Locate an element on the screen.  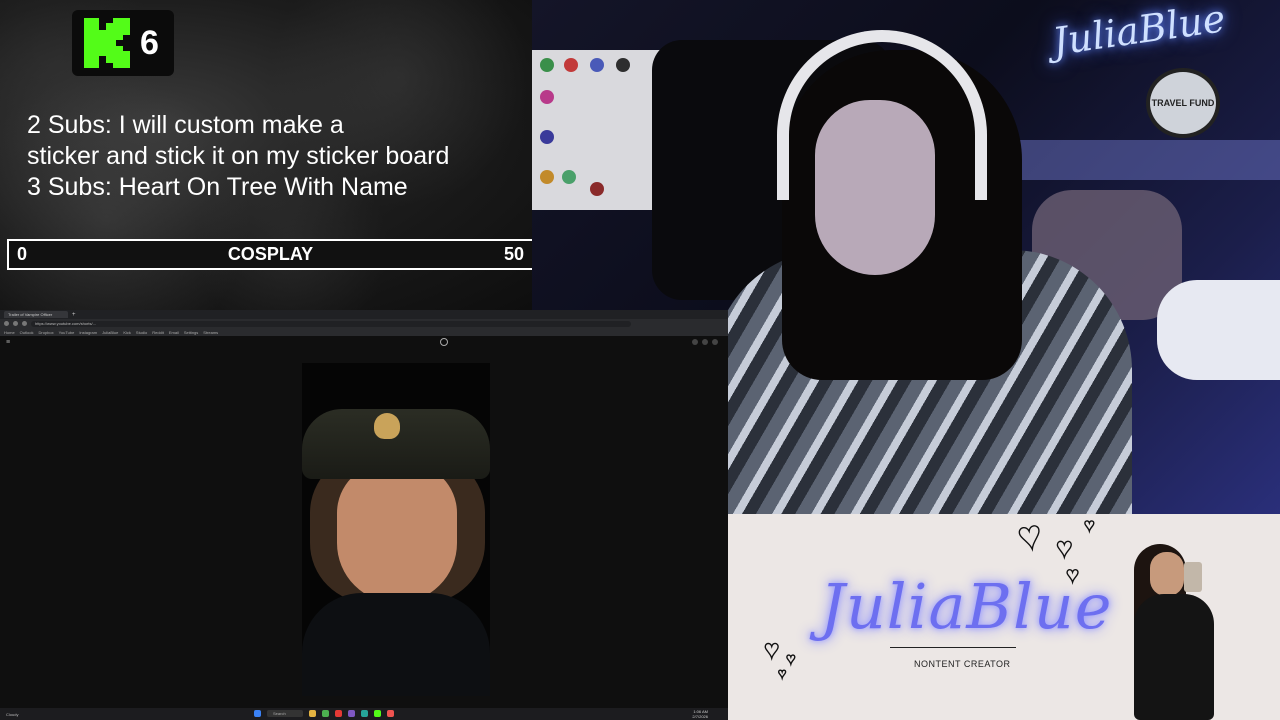
video-coat is located at coordinates (396, 644).